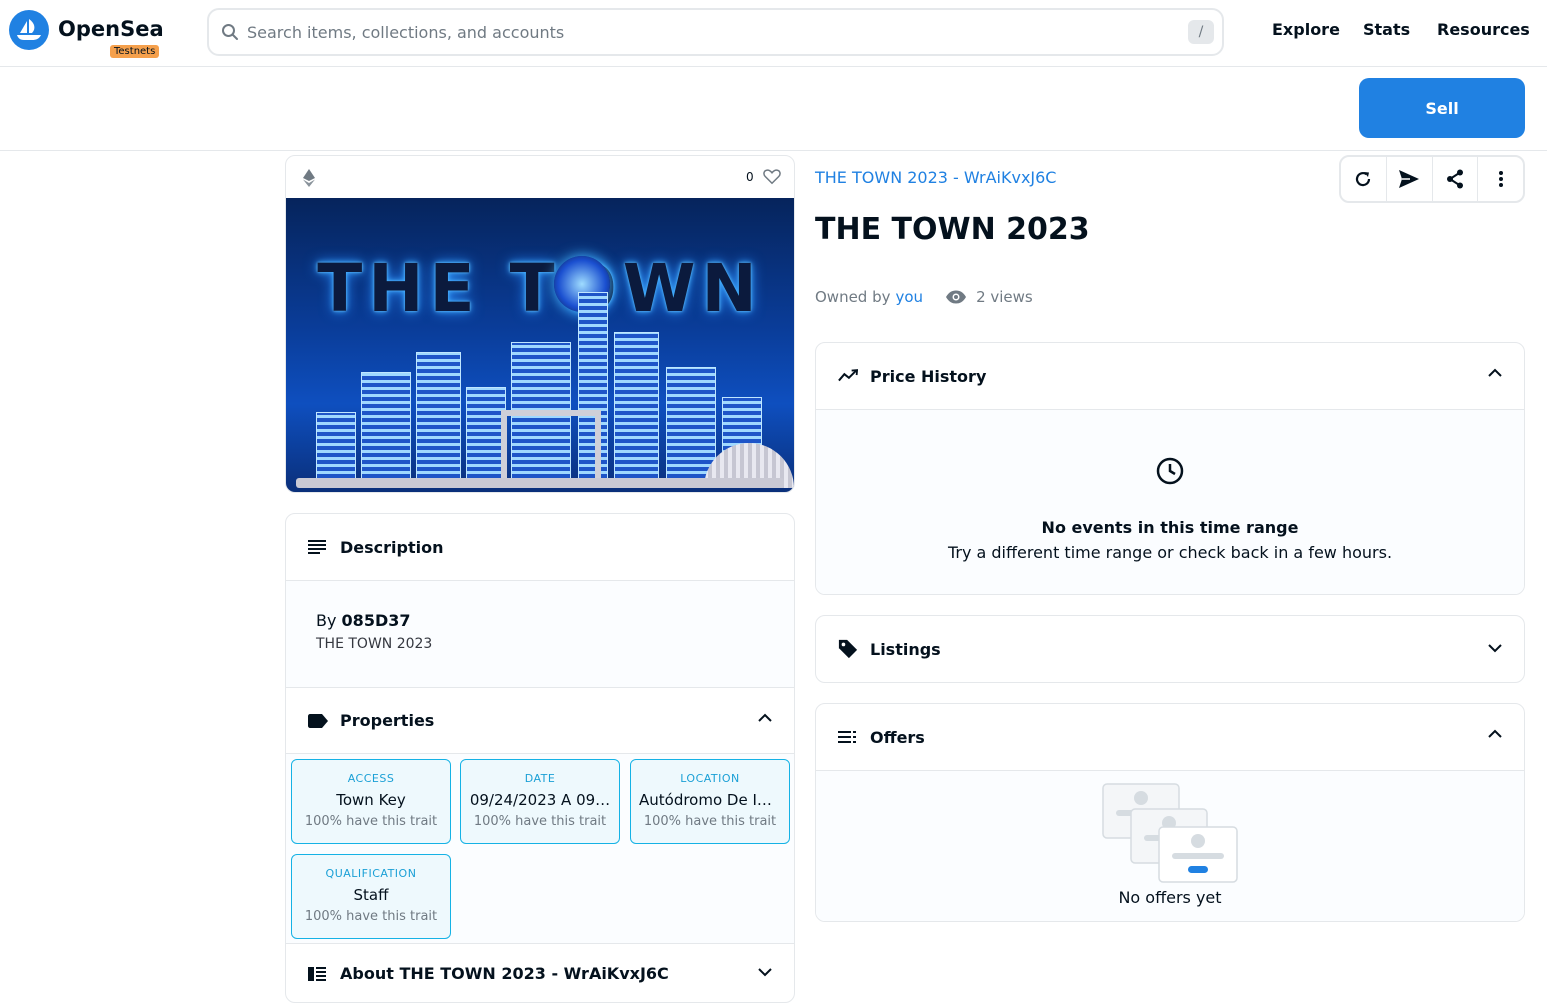 The height and width of the screenshot is (1003, 1547). I want to click on nft-title: THE TOWN 2023, so click(952, 229).